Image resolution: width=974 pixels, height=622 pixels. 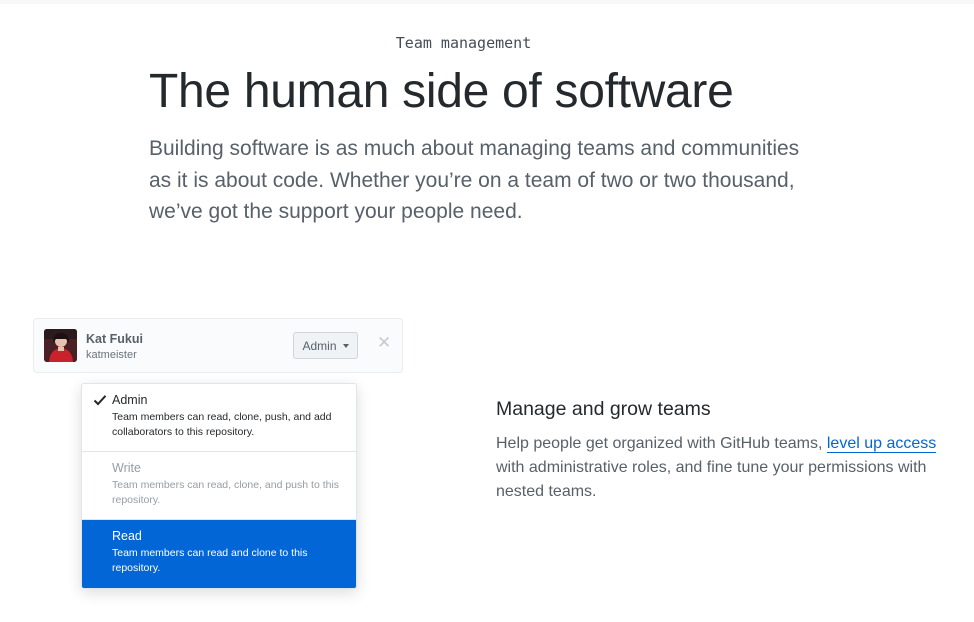 I want to click on role-option-title: Admin, so click(x=130, y=400).